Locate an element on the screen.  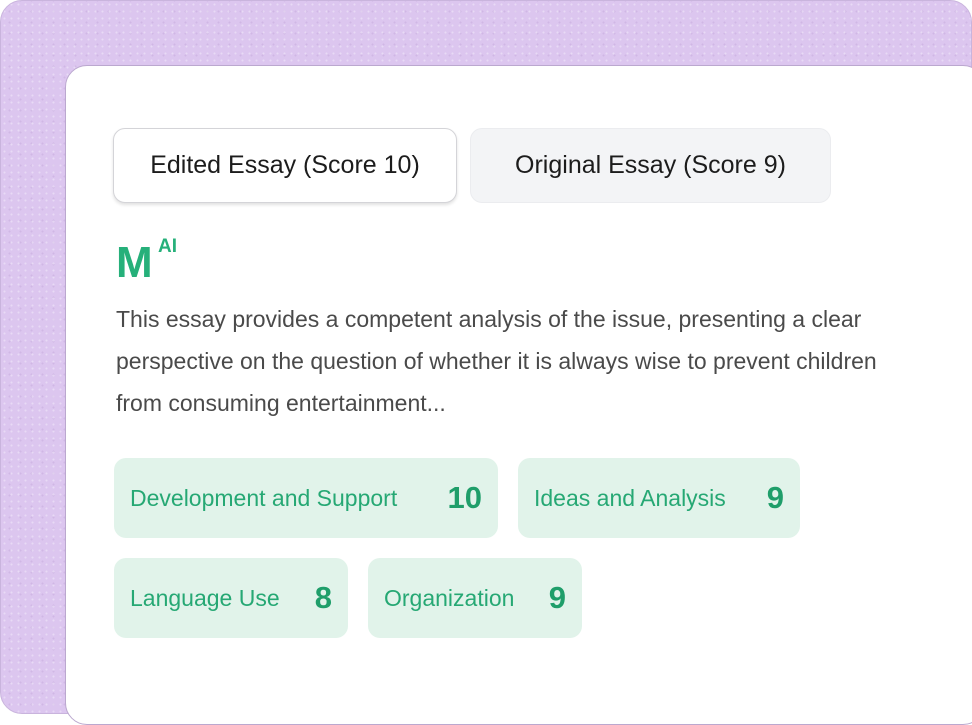
tab-original-essay: Original Essay (Score 9) is located at coordinates (650, 165).